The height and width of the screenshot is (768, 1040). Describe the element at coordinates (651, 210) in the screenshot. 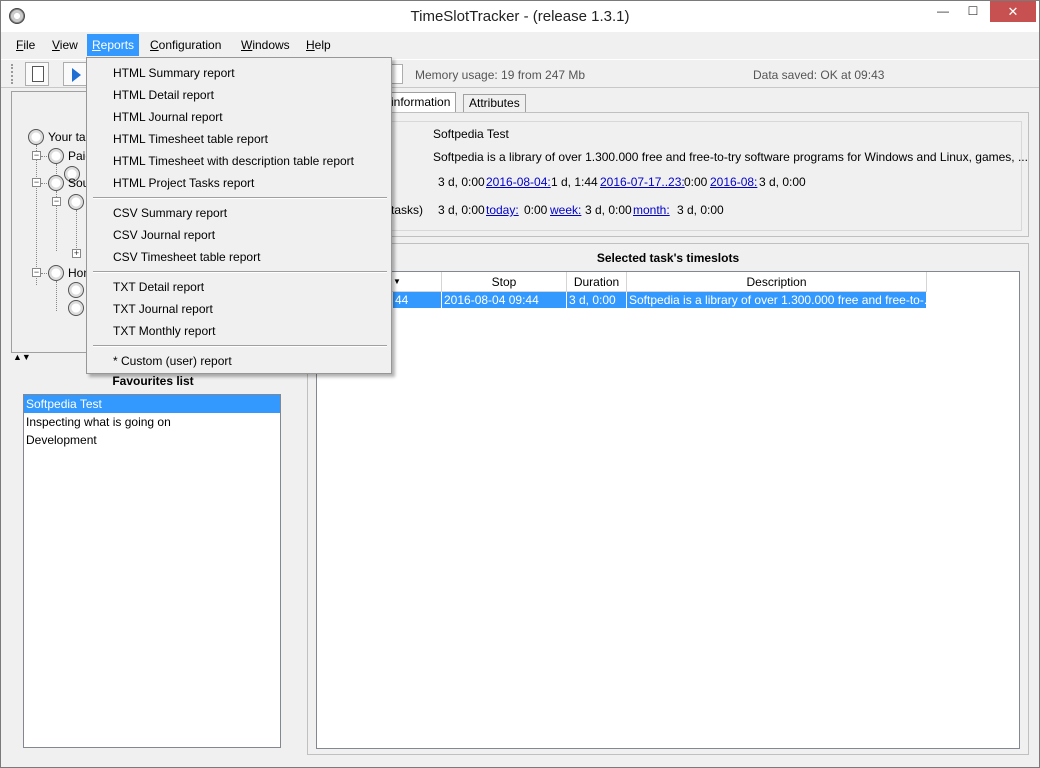

I see `month-short-link: month:` at that location.